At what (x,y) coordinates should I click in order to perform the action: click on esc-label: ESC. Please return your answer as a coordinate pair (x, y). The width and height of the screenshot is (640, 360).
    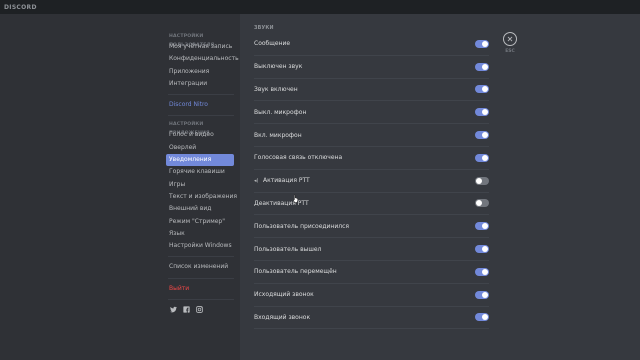
    Looking at the image, I should click on (510, 51).